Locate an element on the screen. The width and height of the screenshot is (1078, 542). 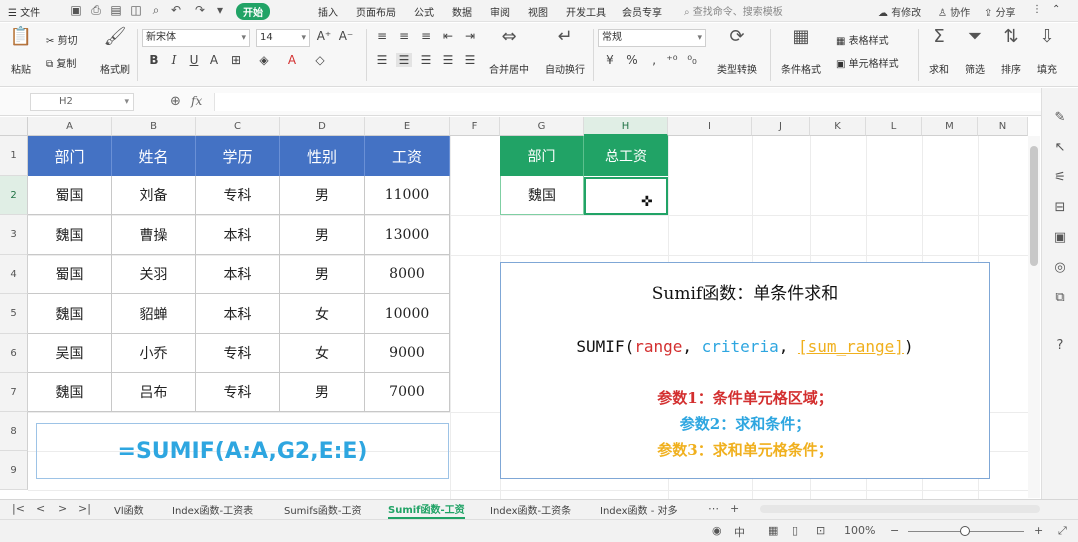
align-middle-icon: ≡ is located at coordinates (404, 36).